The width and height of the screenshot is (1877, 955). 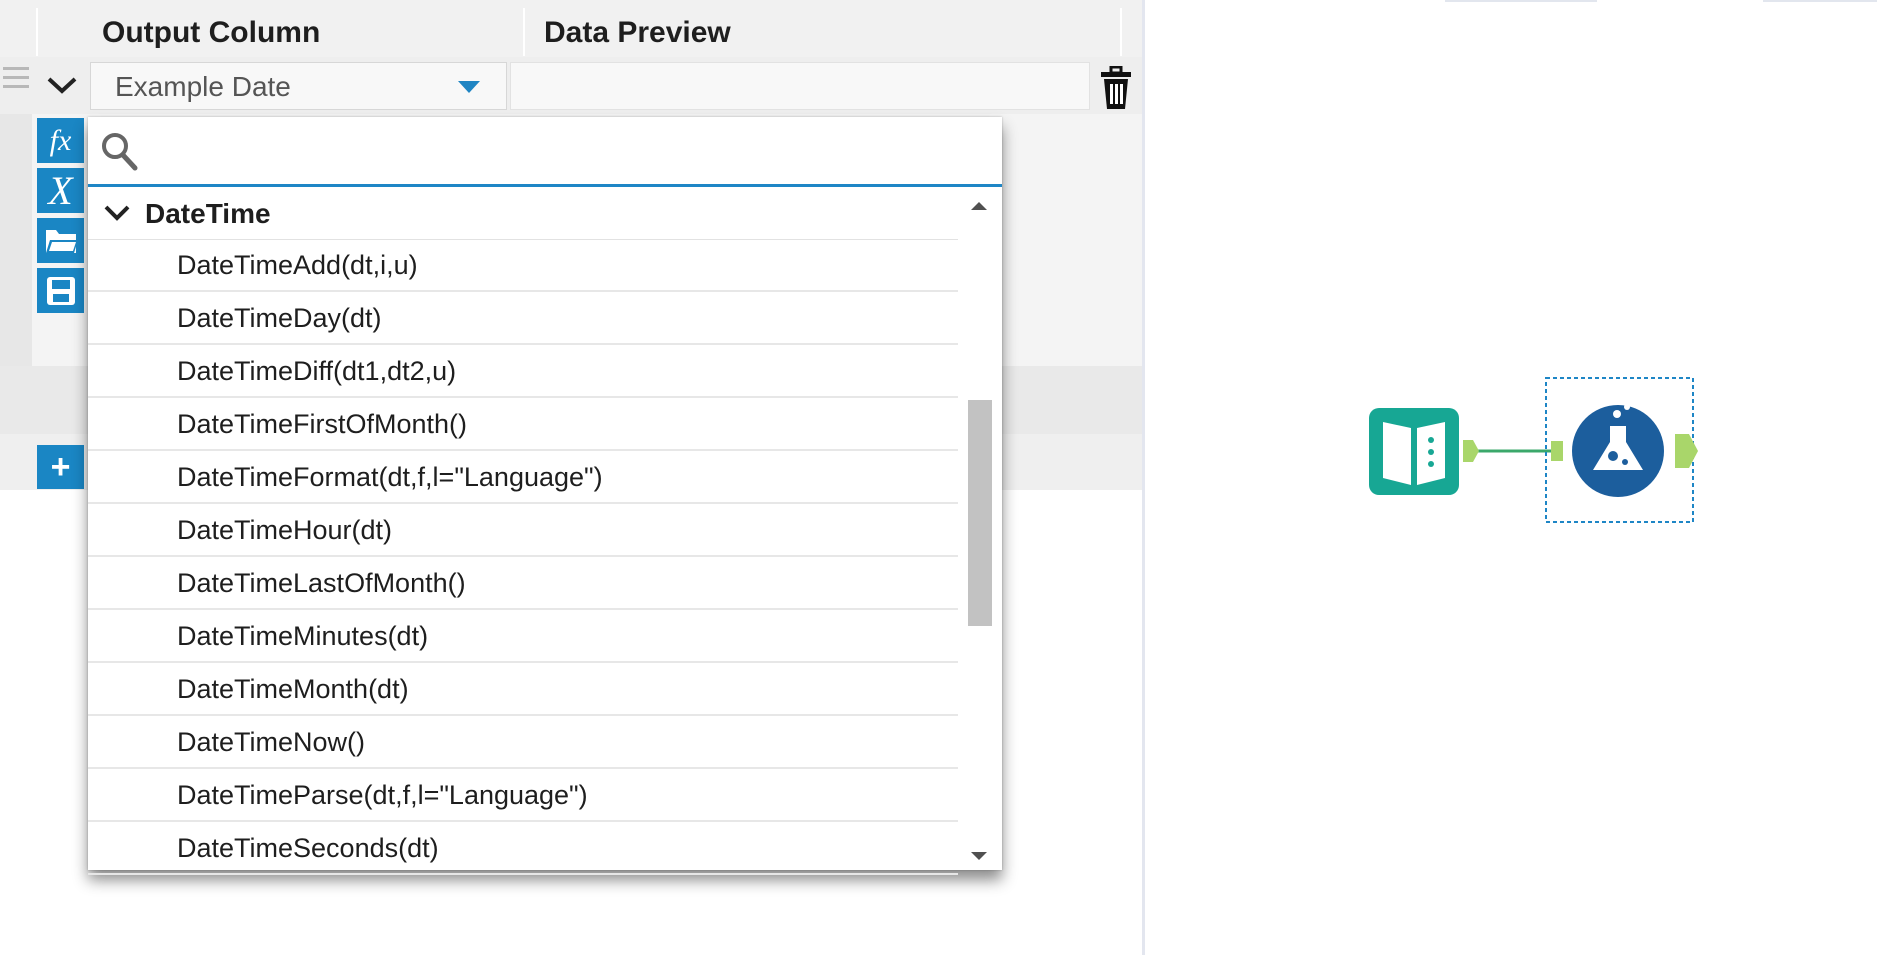 I want to click on data-preview-cell, so click(x=800, y=86).